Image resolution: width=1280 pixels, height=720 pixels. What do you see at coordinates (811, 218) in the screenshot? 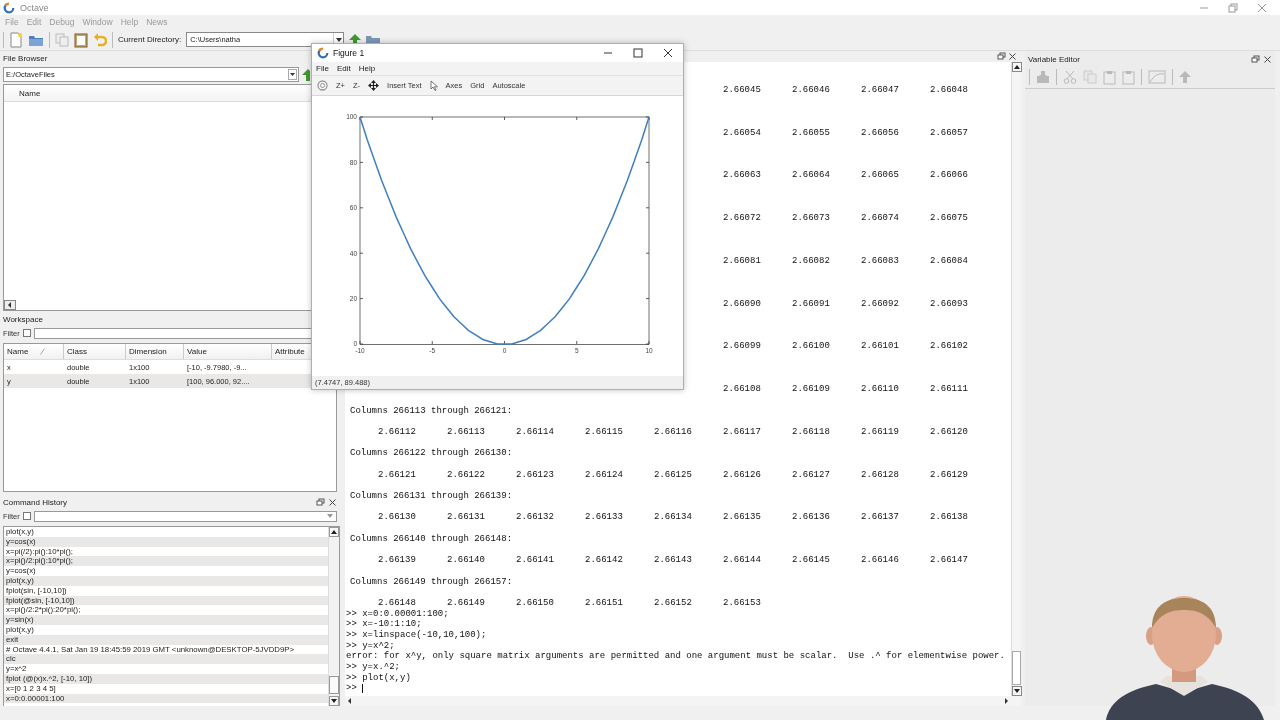
I see `output-value: 2.66073` at bounding box center [811, 218].